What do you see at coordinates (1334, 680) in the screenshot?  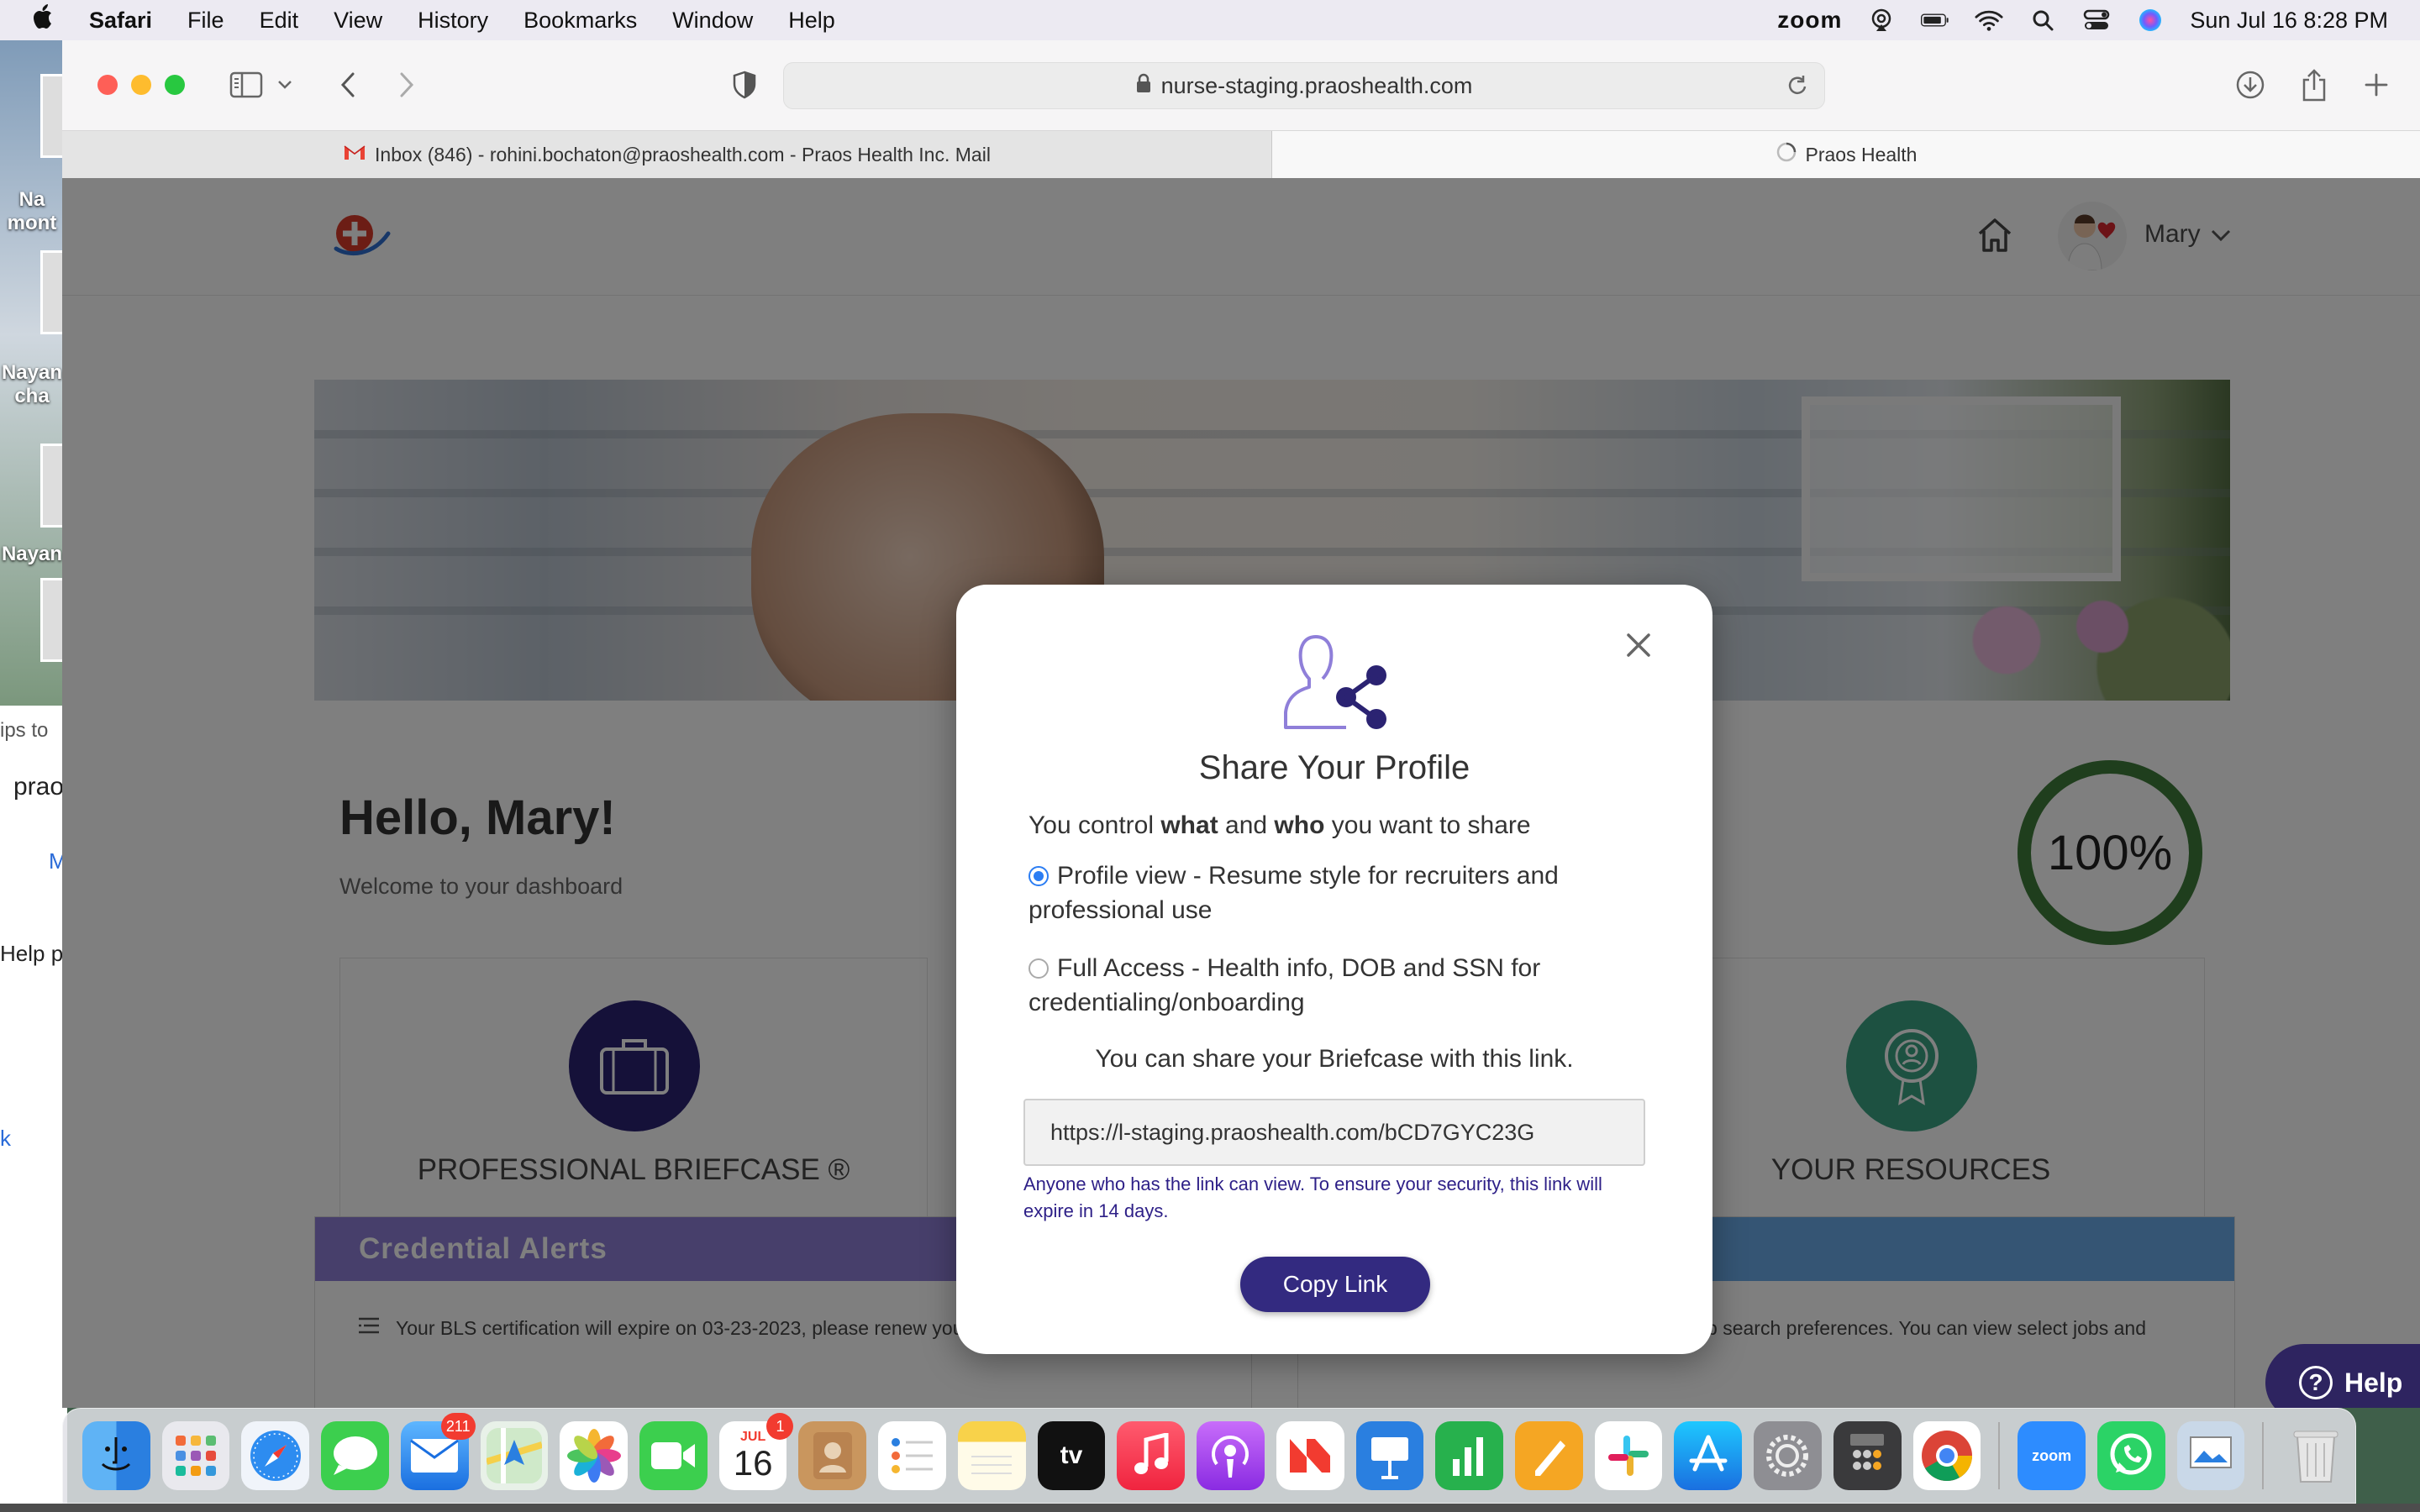 I see `share-profile-icon` at bounding box center [1334, 680].